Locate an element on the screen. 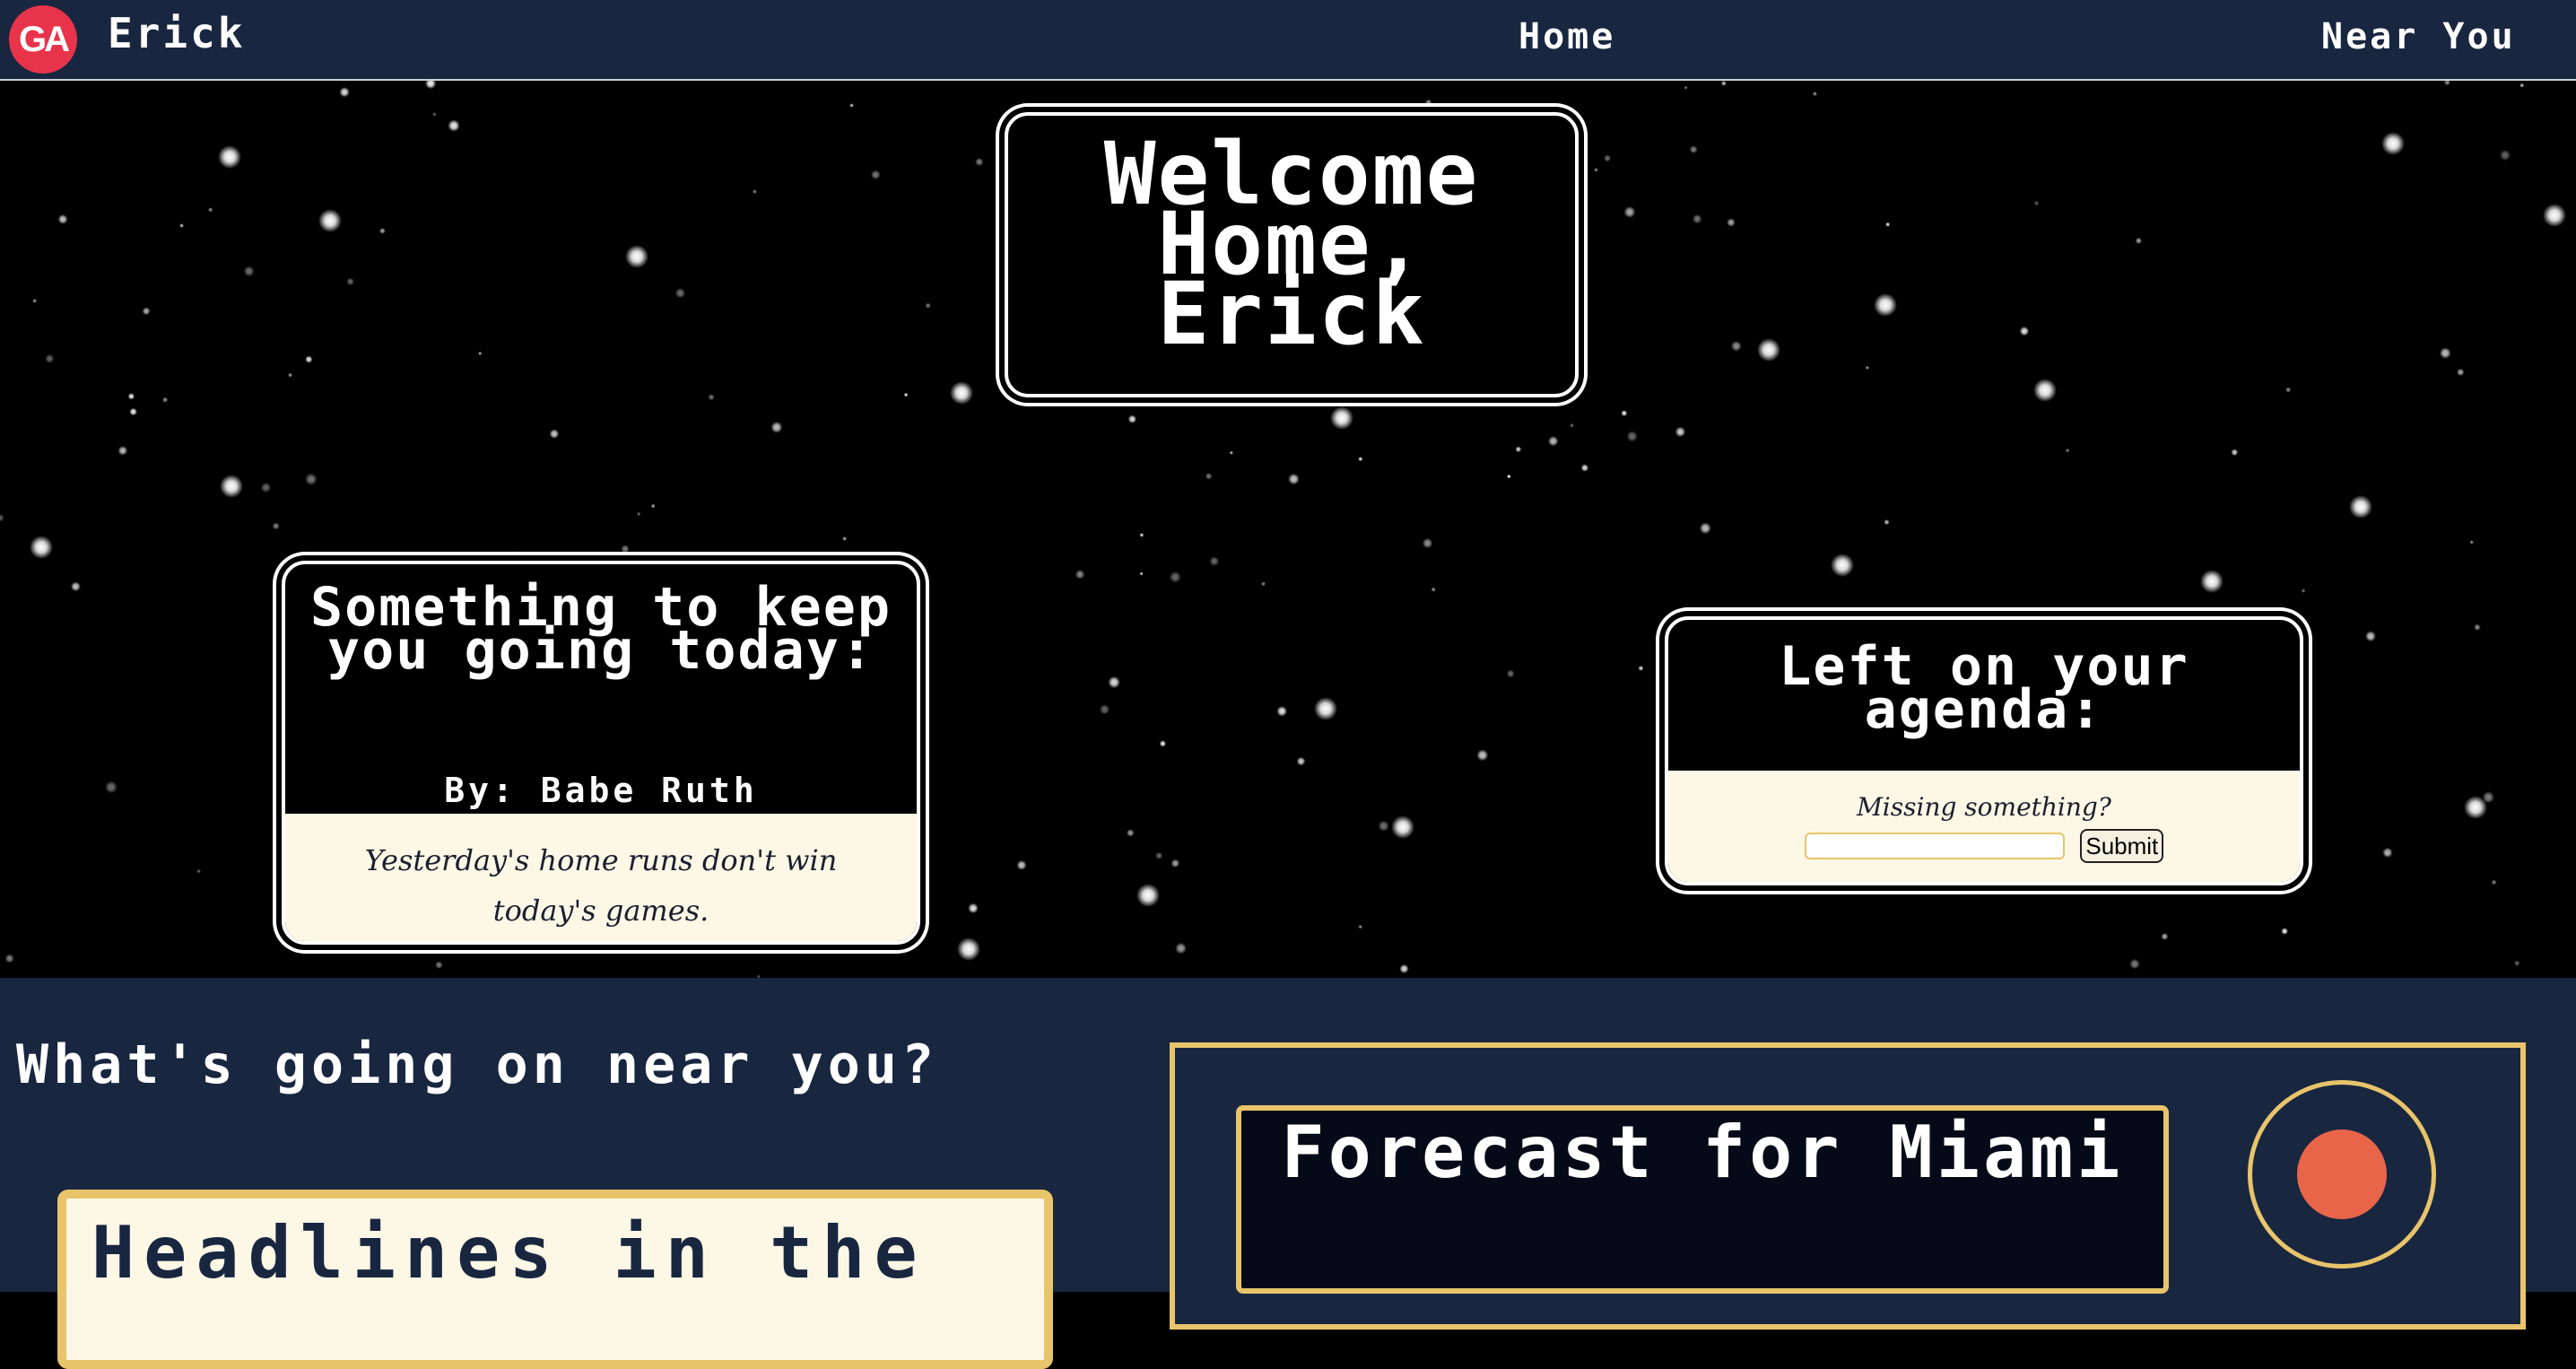 This screenshot has width=2576, height=1369. headlines-card: Headlines in the is located at coordinates (555, 1279).